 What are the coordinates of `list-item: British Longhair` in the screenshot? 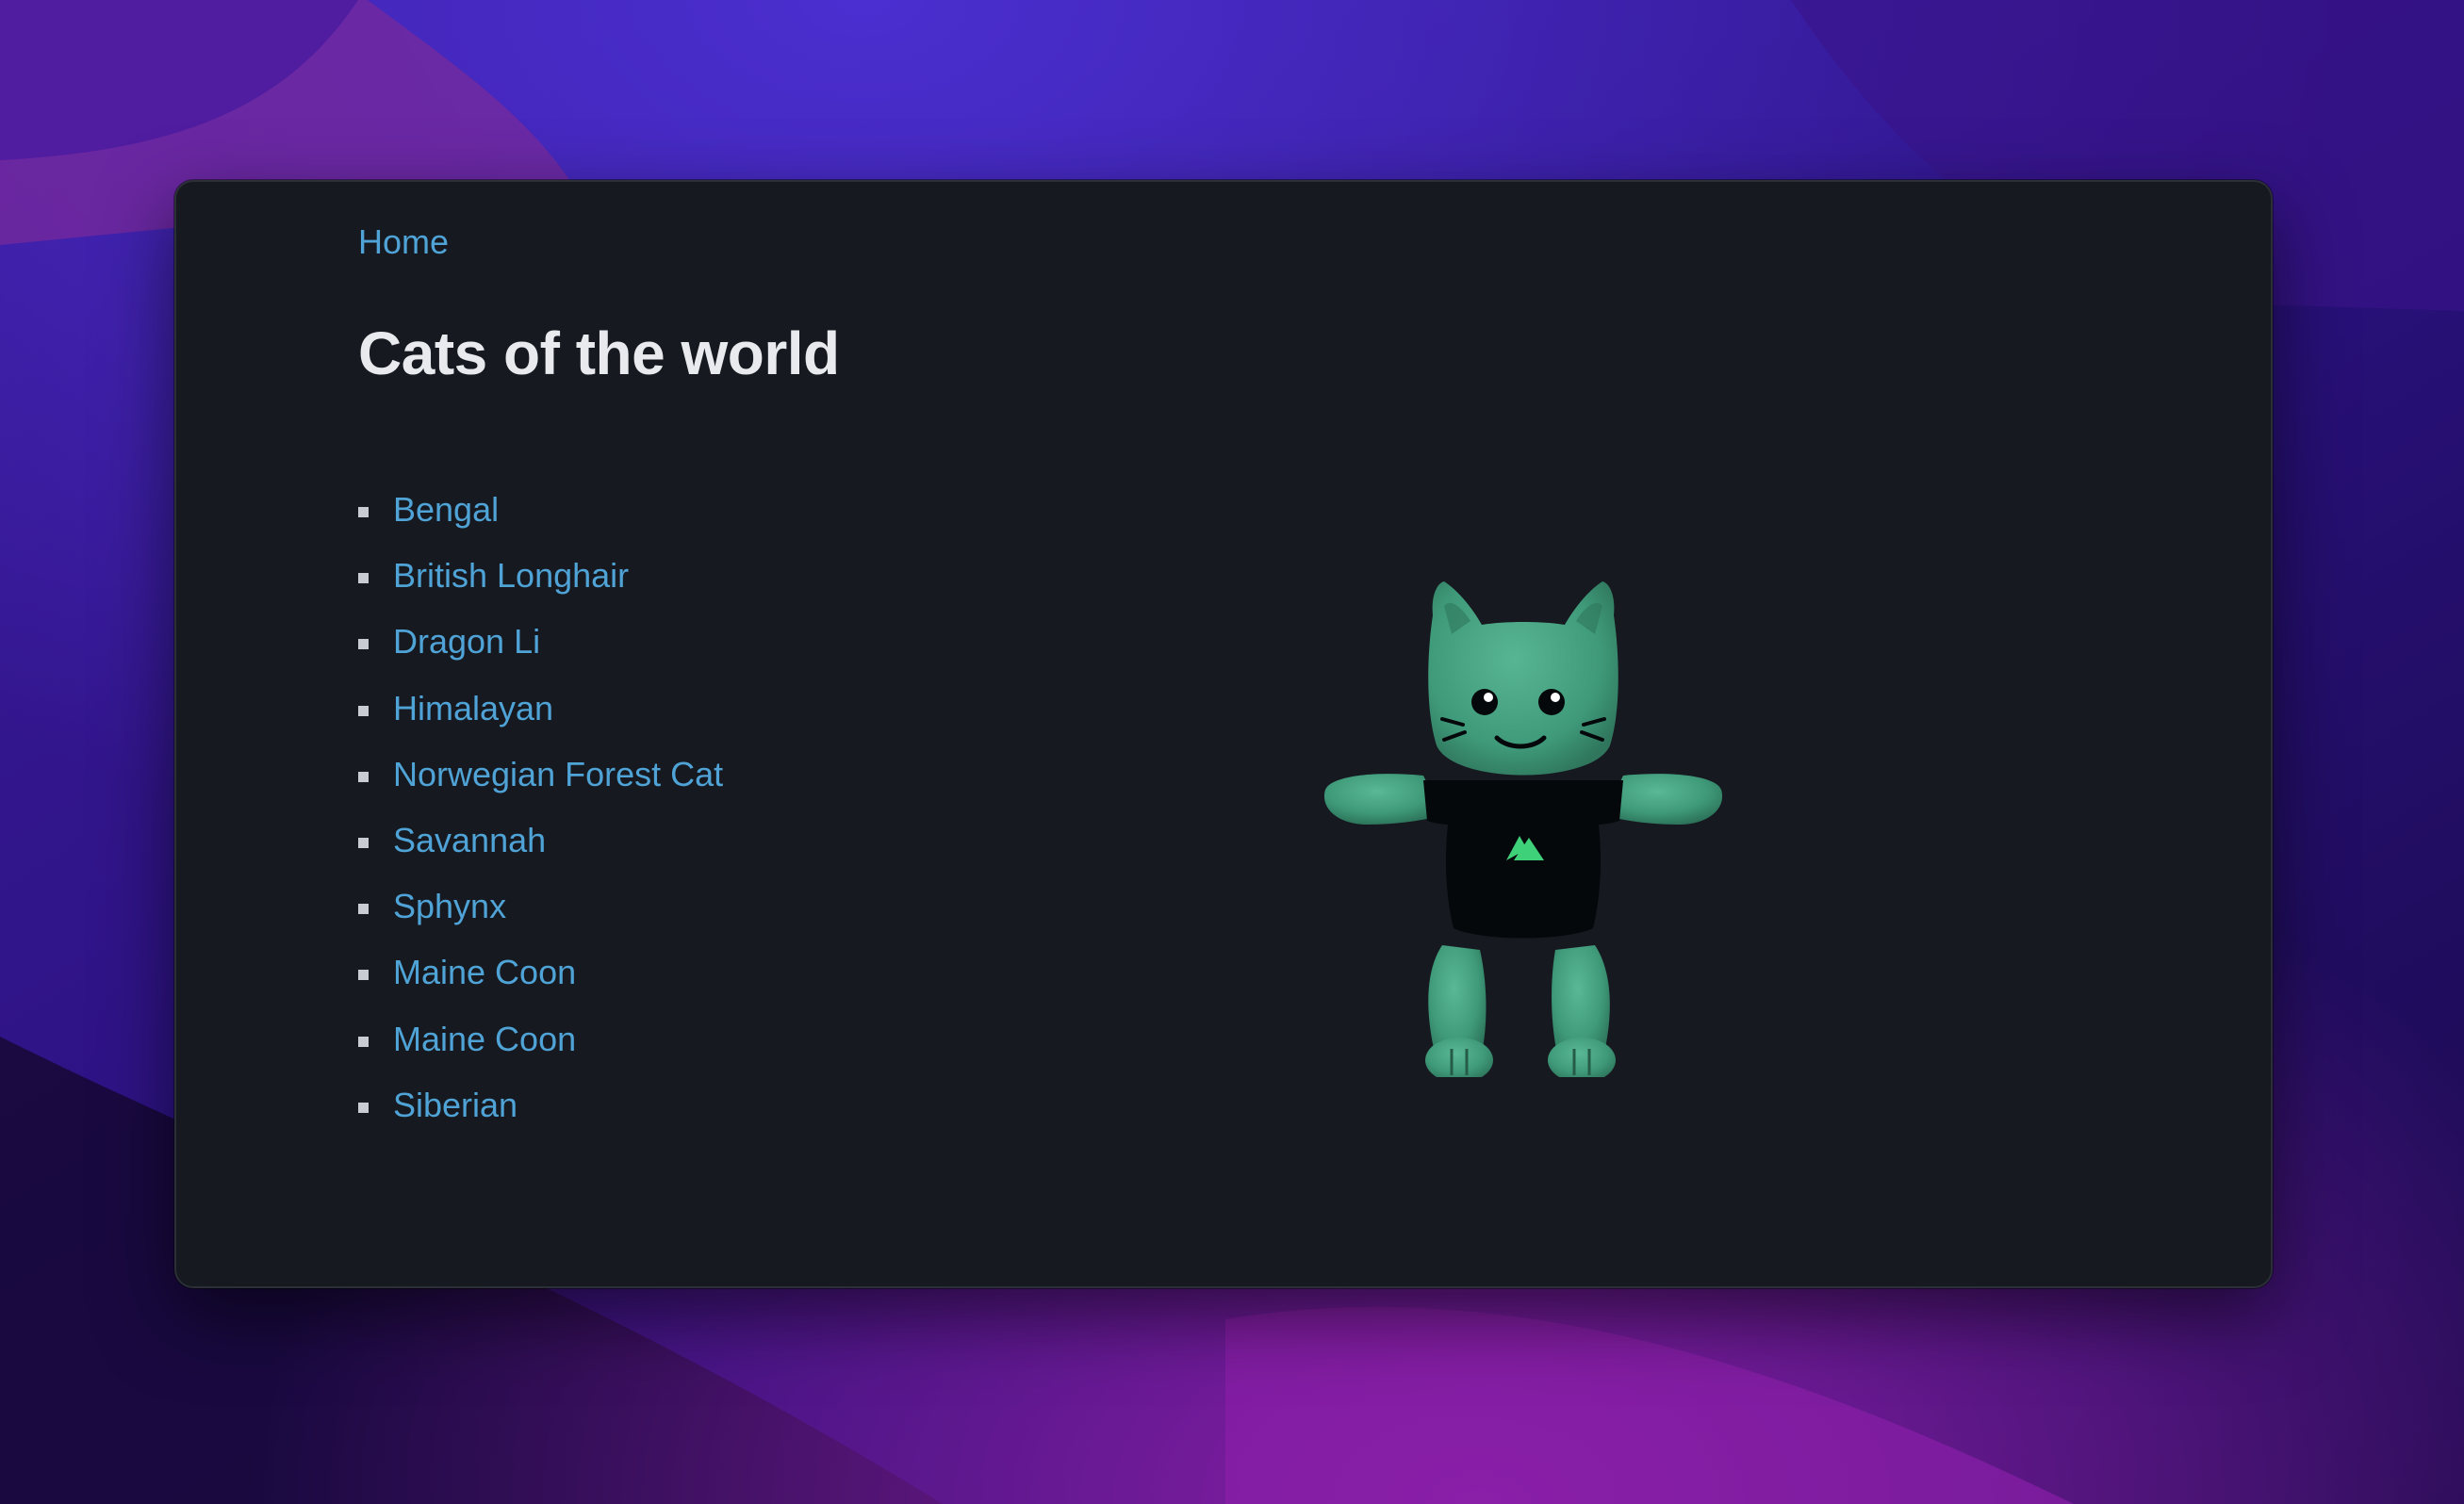 It's located at (540, 588).